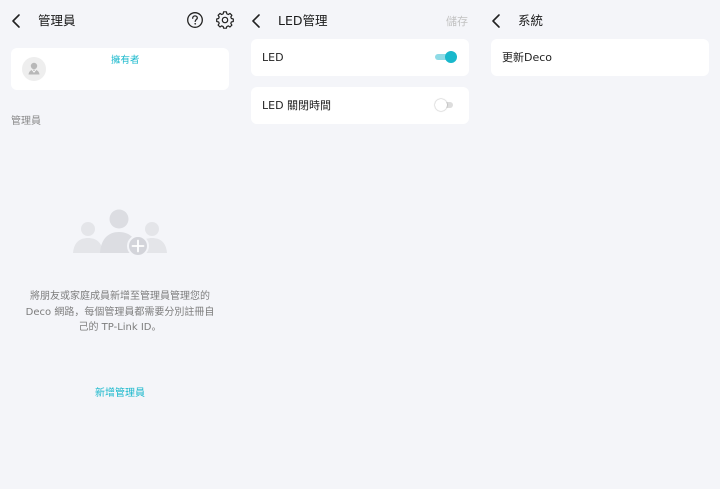 The height and width of the screenshot is (489, 720). I want to click on led-toggle, so click(446, 57).